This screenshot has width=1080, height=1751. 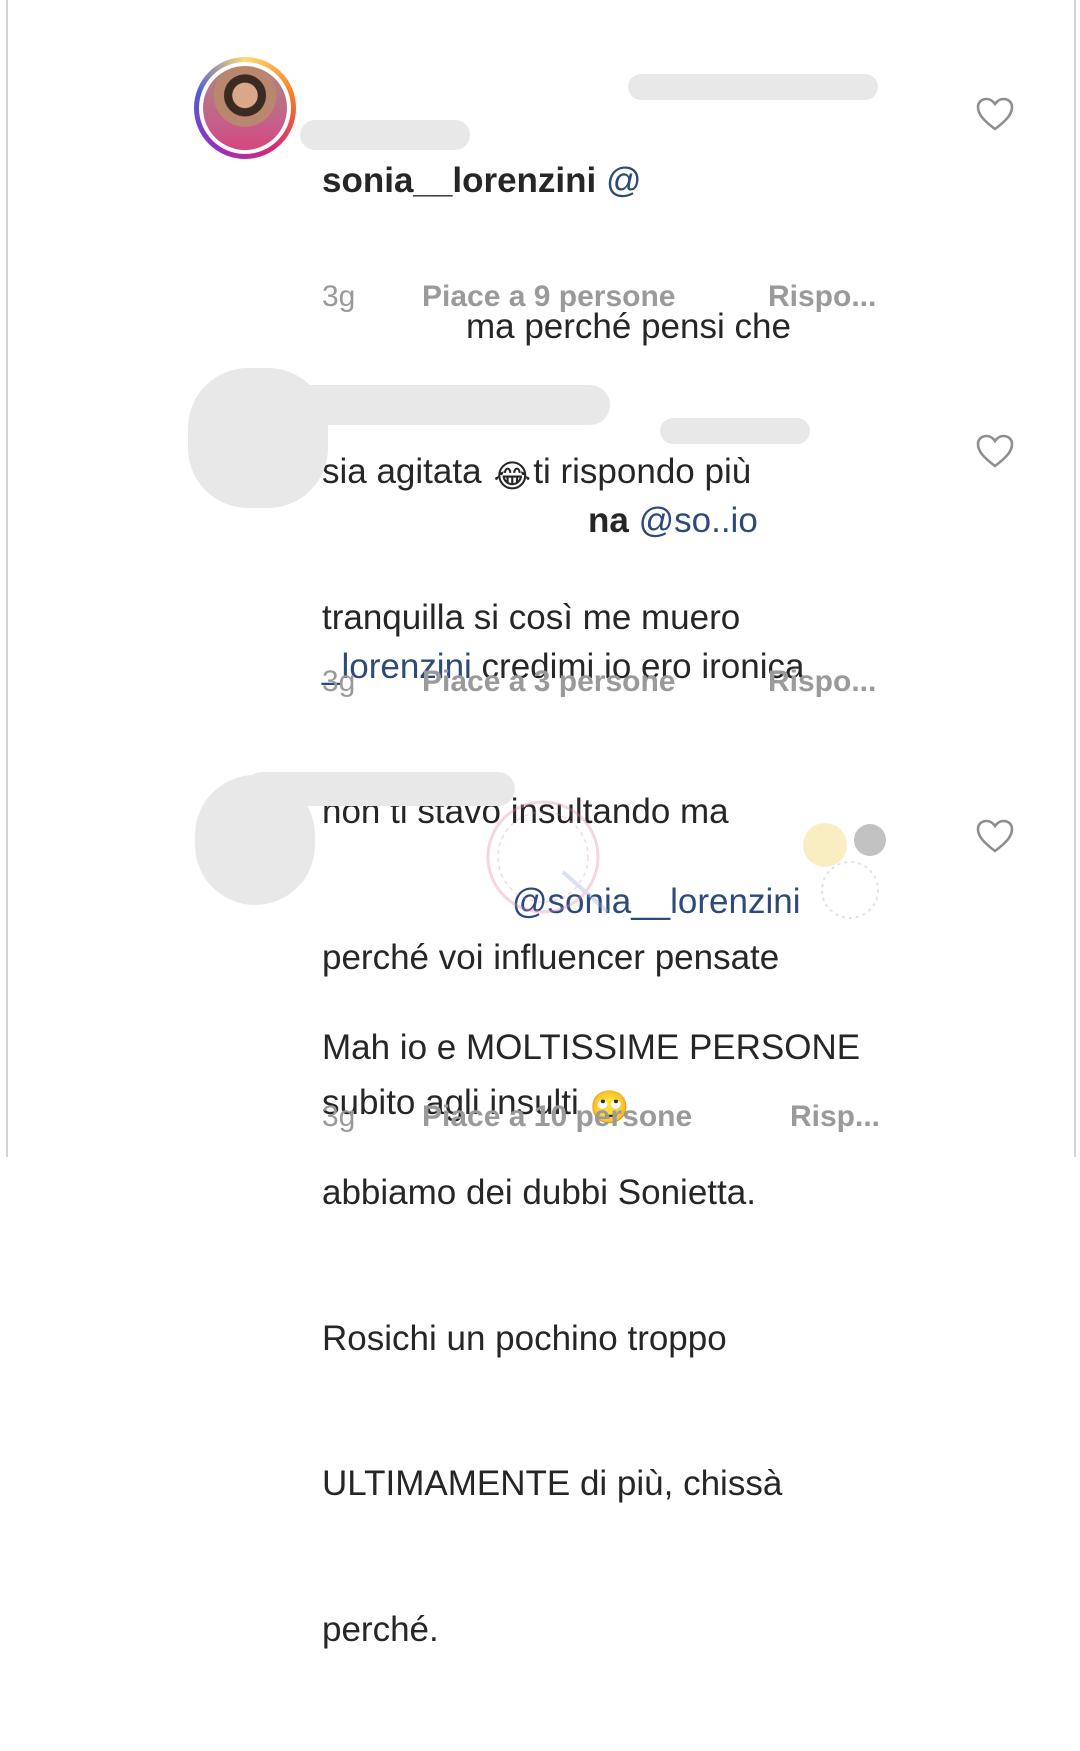 I want to click on likes-count: Piace a 3 persone, so click(x=548, y=682).